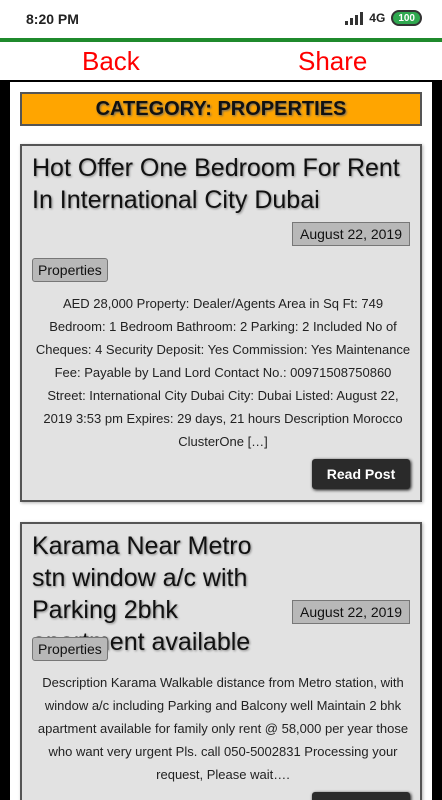  I want to click on category-header: CATEGORY: PROPERTIES, so click(221, 109).